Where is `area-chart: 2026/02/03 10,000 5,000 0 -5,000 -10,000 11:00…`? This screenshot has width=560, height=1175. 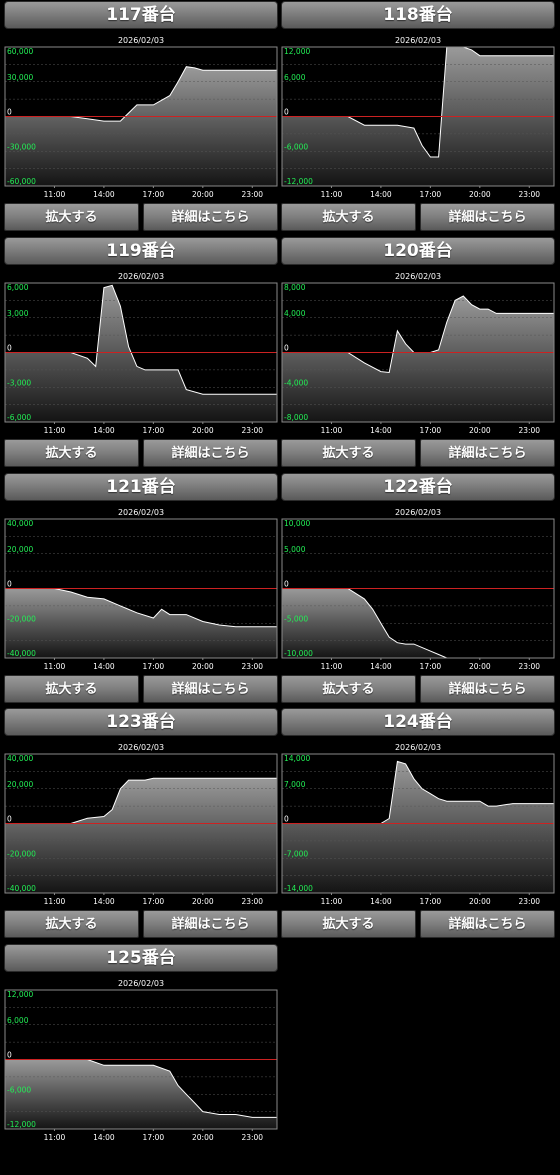
area-chart: 2026/02/03 10,000 5,000 0 -5,000 -10,000 11:00… is located at coordinates (418, 589).